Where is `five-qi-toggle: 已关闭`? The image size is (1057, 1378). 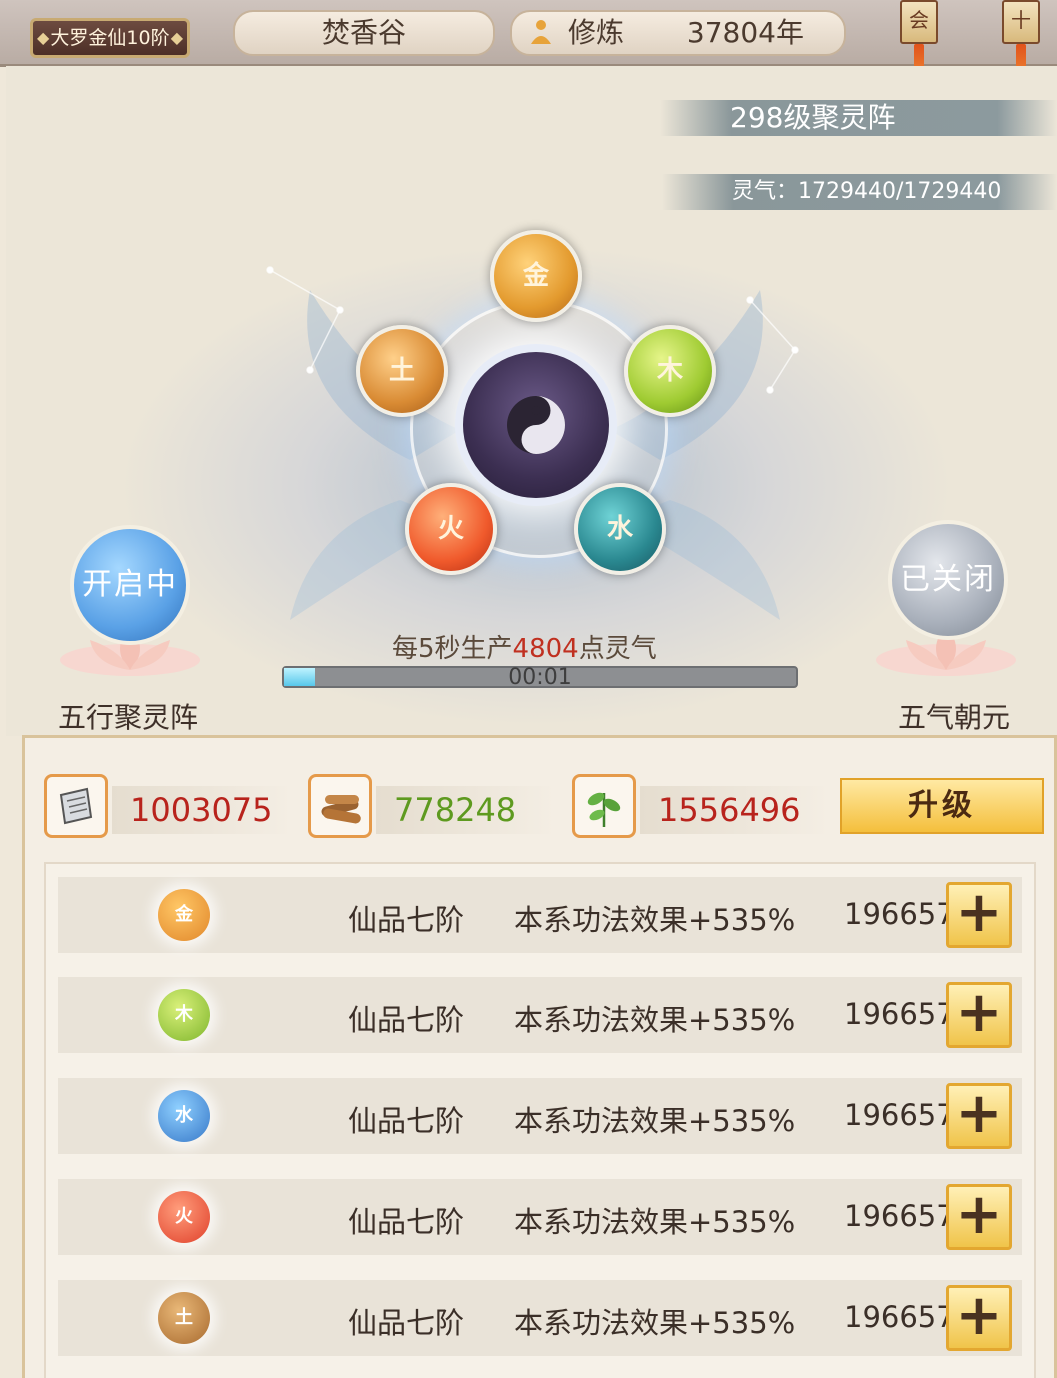 five-qi-toggle: 已关闭 is located at coordinates (948, 580).